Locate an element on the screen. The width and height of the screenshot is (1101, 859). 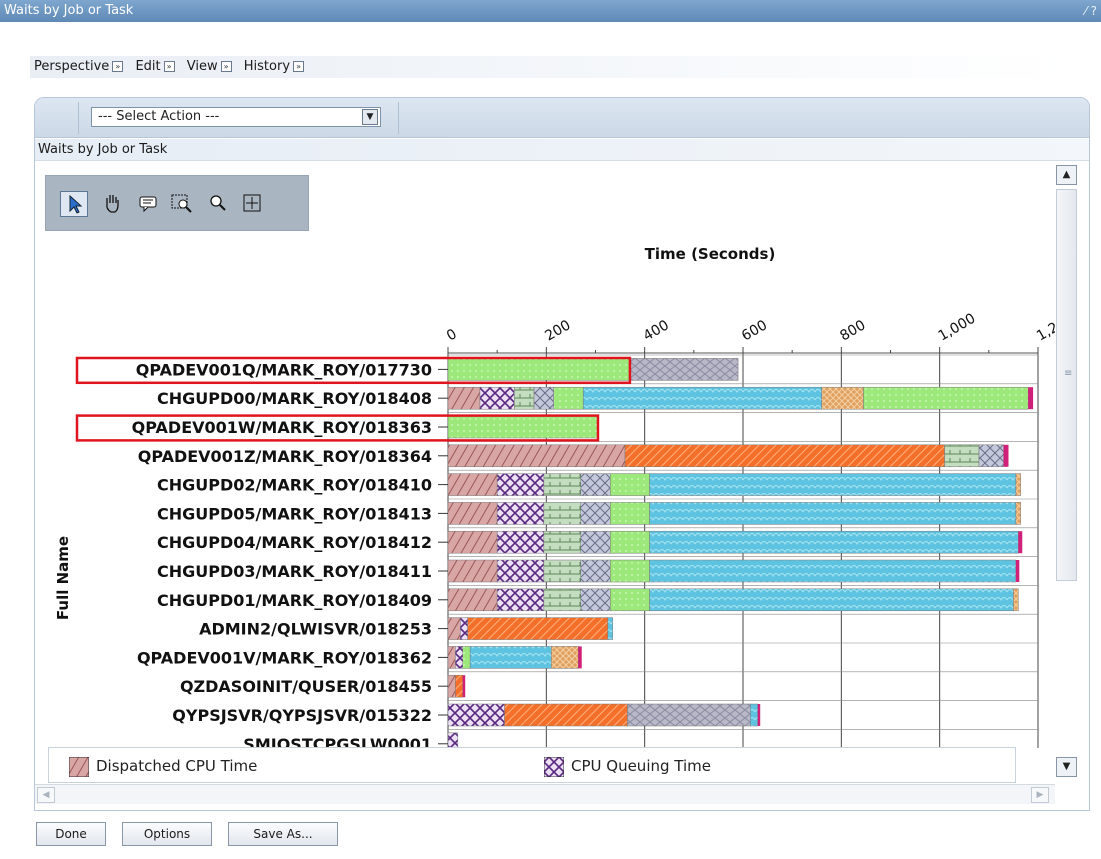
x-tick-label: 200 is located at coordinates (557, 330).